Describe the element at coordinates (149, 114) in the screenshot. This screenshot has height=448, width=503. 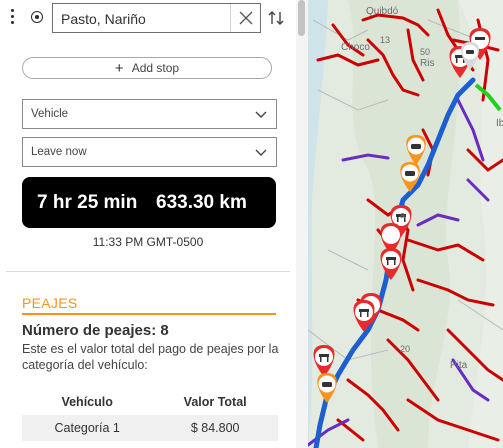
I see `vehicle-select: Vehicle` at that location.